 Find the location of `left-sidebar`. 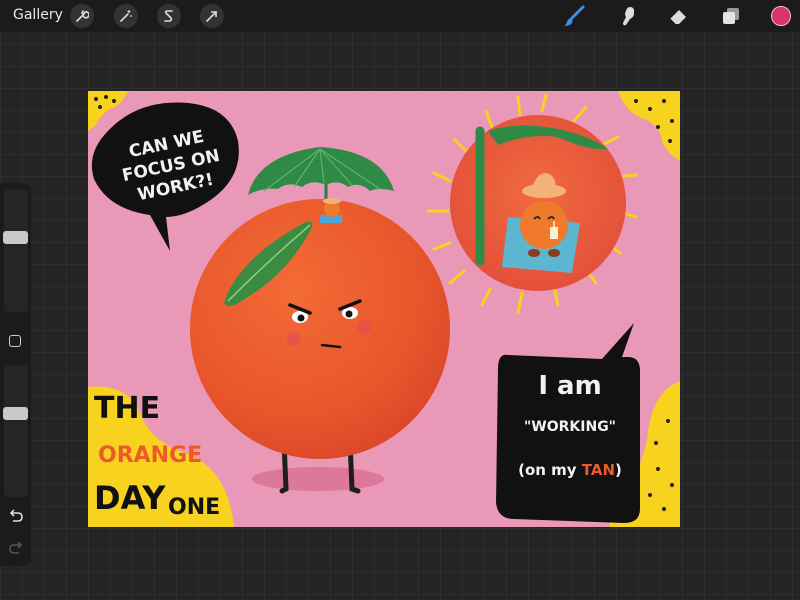

left-sidebar is located at coordinates (15, 374).